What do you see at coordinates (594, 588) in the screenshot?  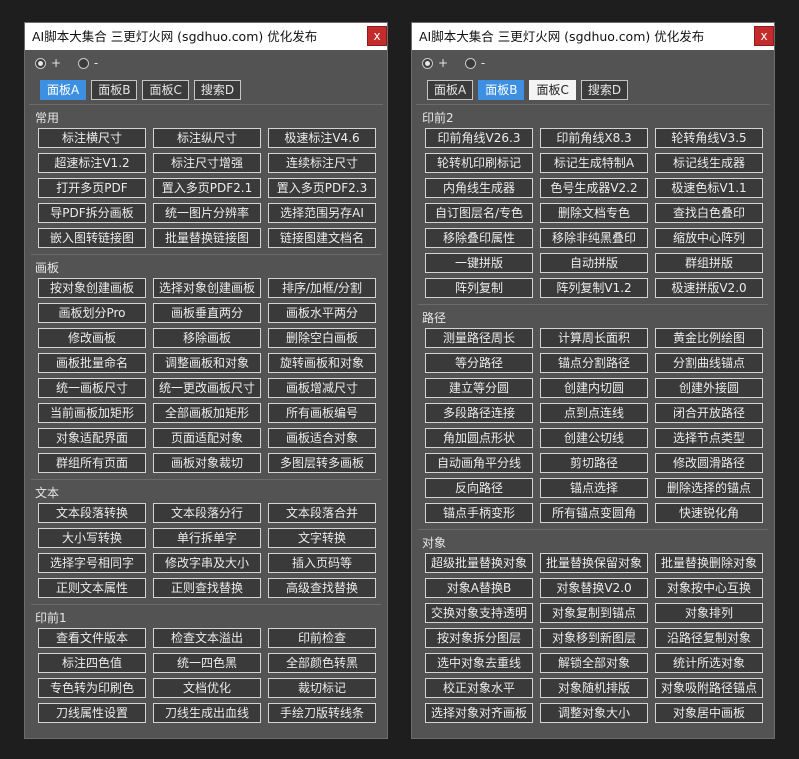 I see `script-button: 对象替换V2.0` at bounding box center [594, 588].